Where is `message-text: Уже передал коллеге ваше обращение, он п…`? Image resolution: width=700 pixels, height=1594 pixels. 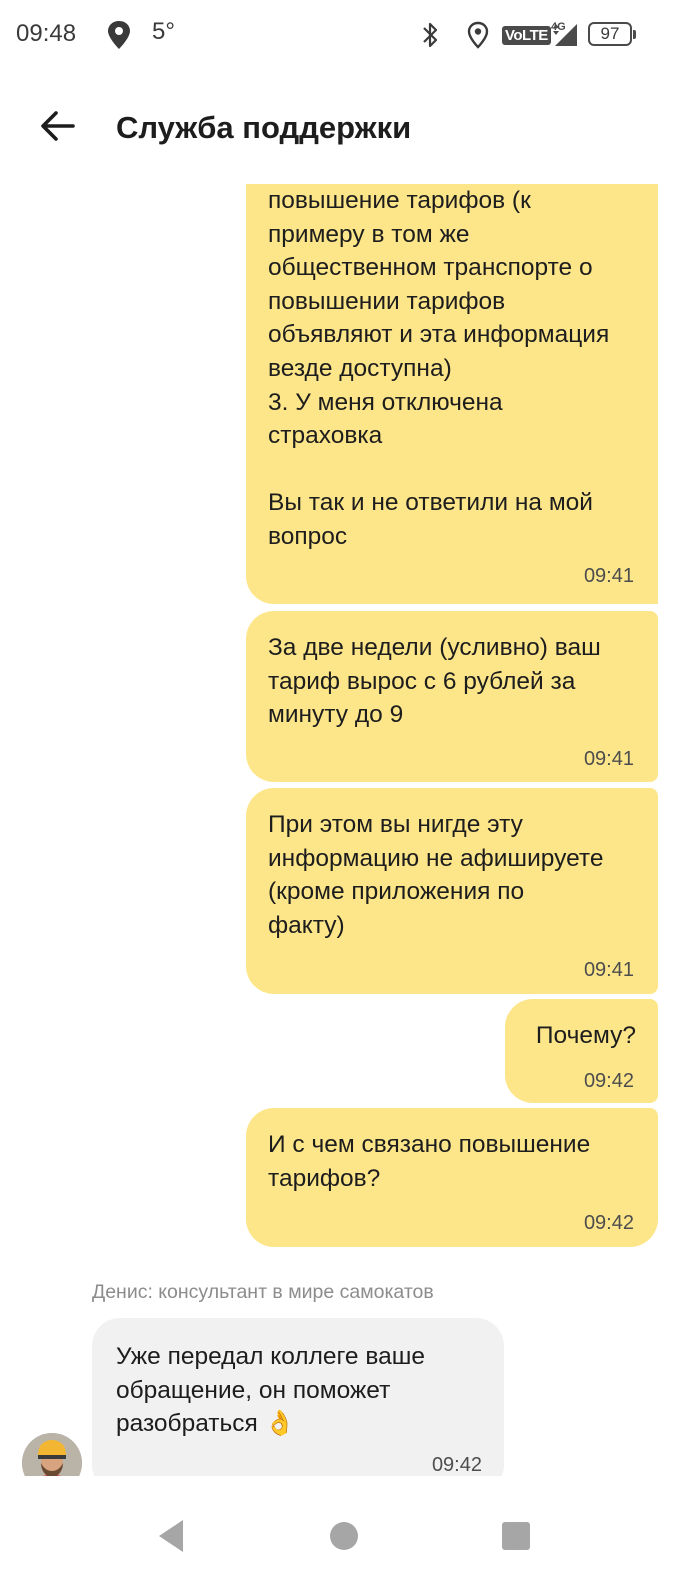 message-text: Уже передал коллеге ваше обращение, он п… is located at coordinates (270, 1390).